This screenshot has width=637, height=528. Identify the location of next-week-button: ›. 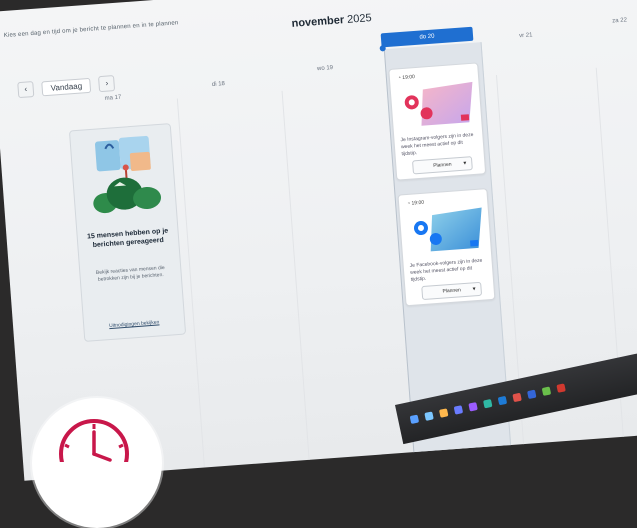
(107, 84).